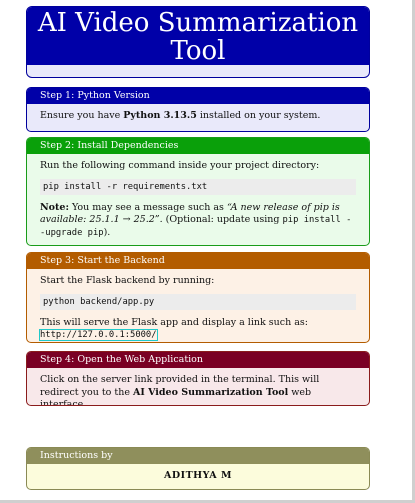 This screenshot has height=503, width=415. I want to click on python-version: Python 3.13.5, so click(160, 115).